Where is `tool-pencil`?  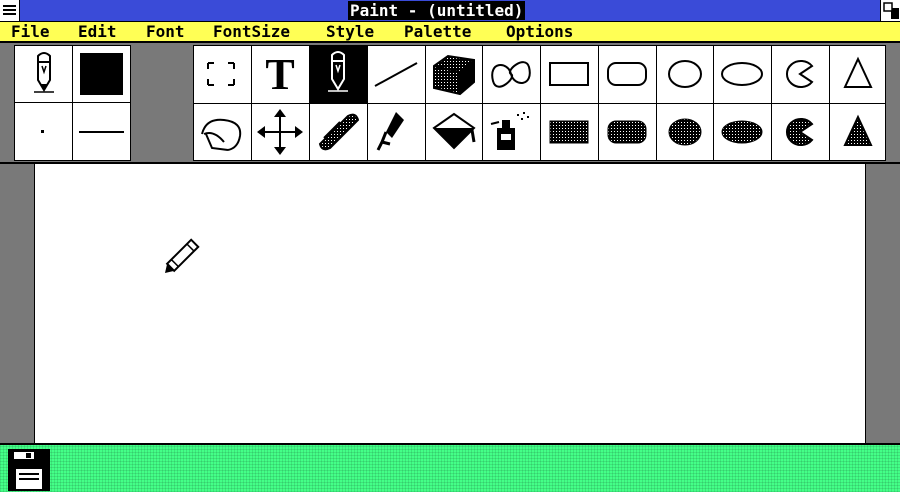
tool-pencil is located at coordinates (338, 74).